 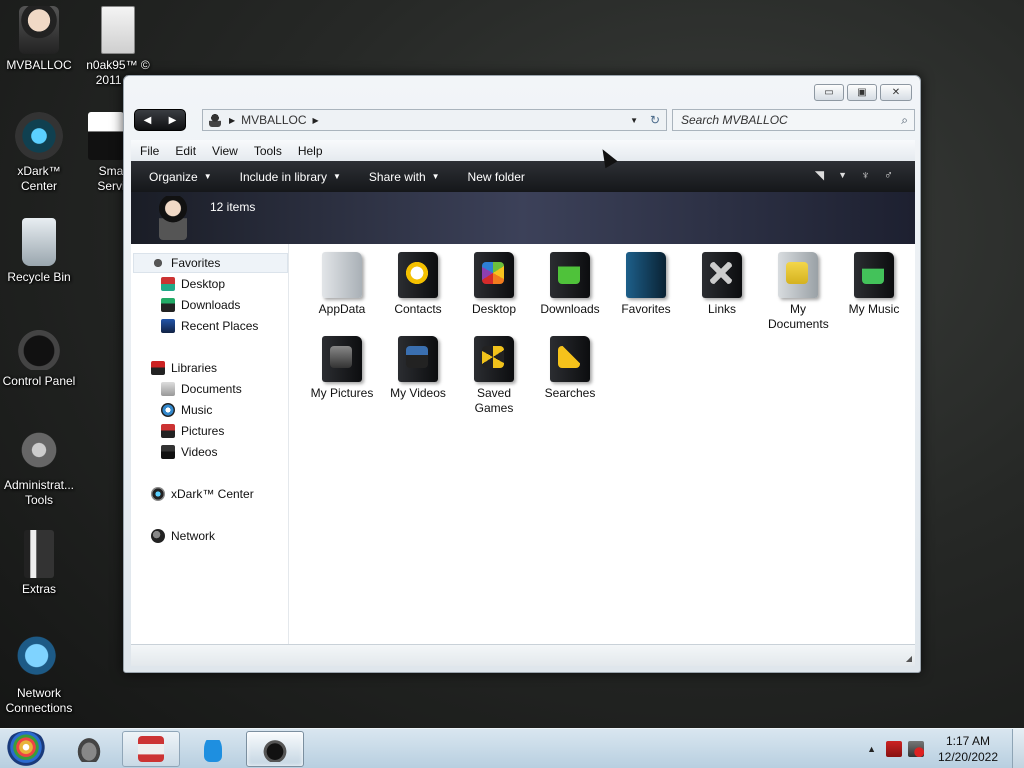 What do you see at coordinates (233, 207) in the screenshot?
I see `item-count: 12 items` at bounding box center [233, 207].